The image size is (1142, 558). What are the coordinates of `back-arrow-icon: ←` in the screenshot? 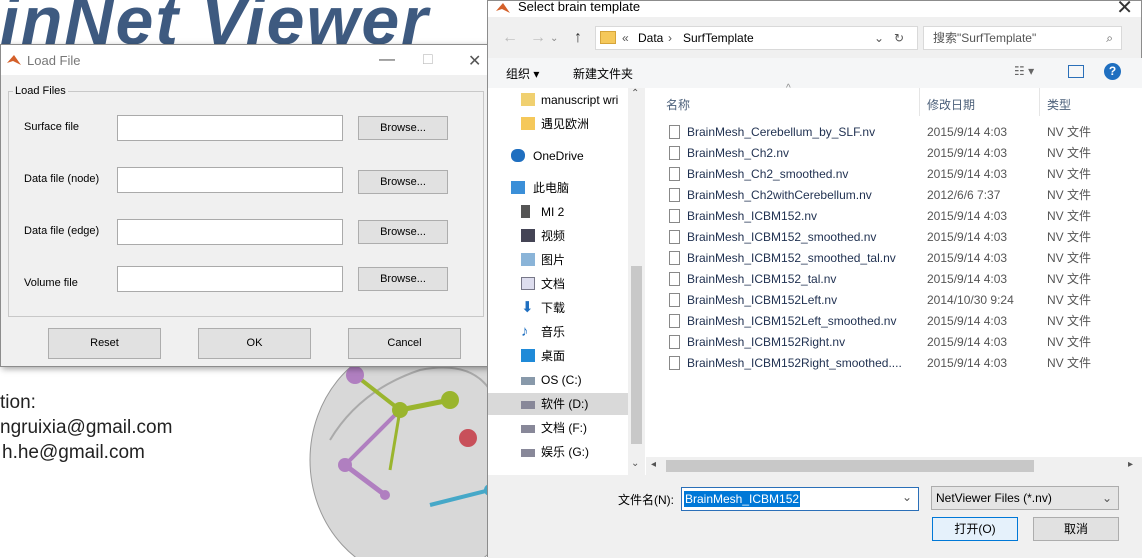 It's located at (510, 38).